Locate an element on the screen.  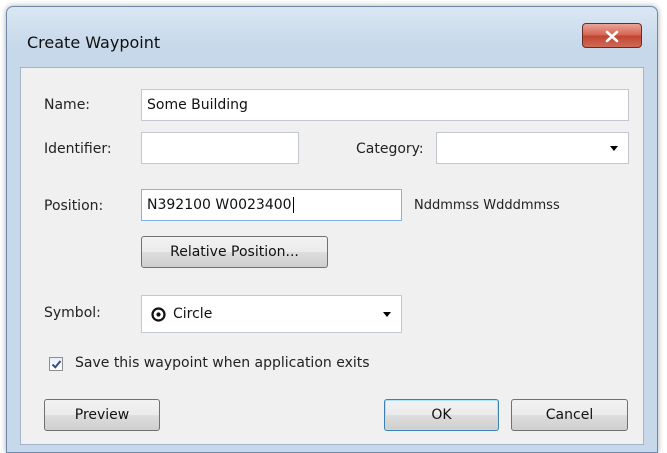
circle-target-icon is located at coordinates (158, 314).